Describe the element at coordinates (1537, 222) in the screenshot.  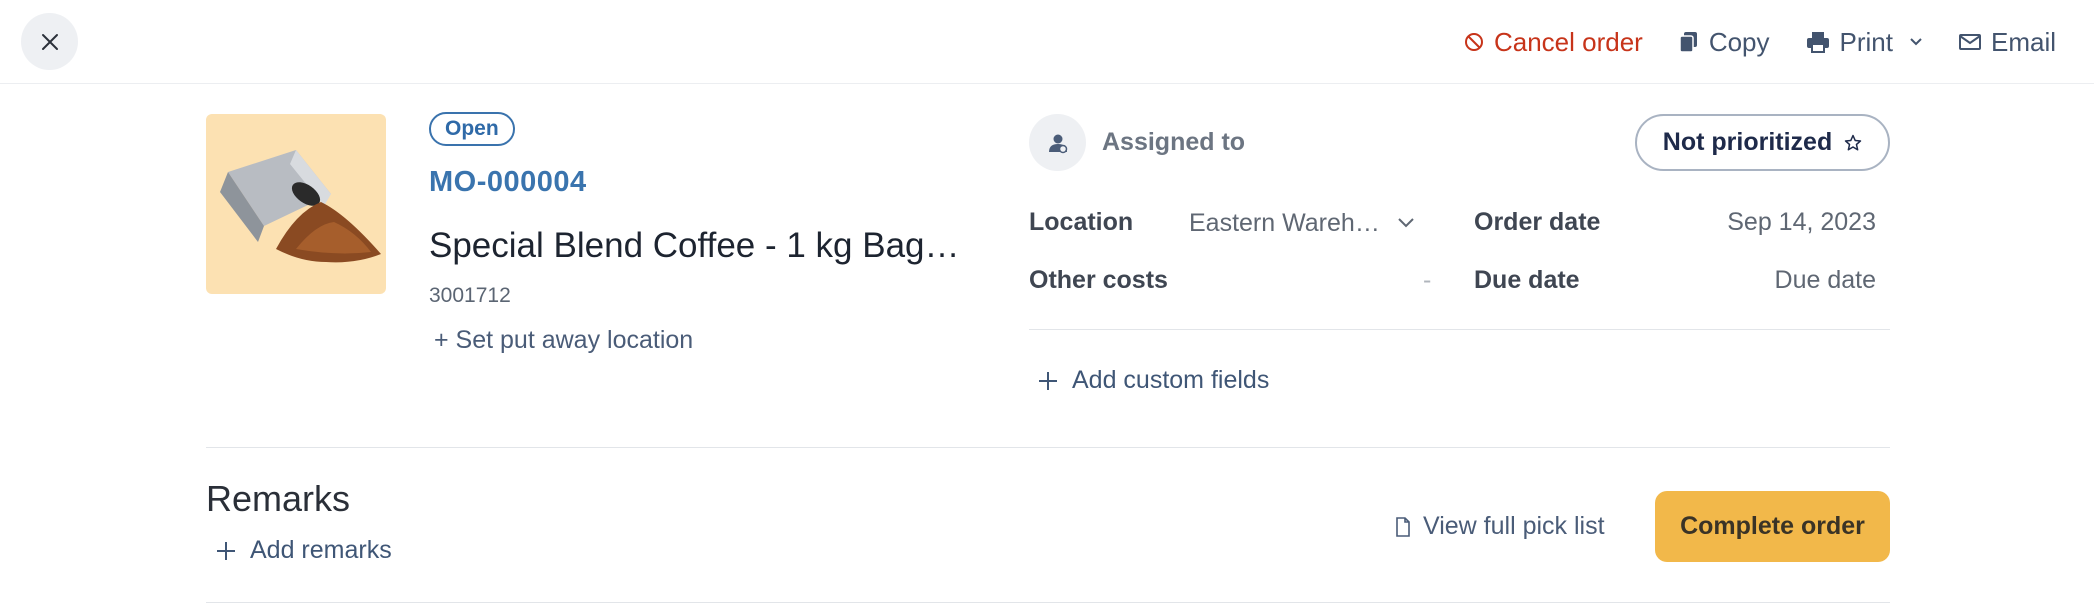
I see `order-date-label: Order date` at that location.